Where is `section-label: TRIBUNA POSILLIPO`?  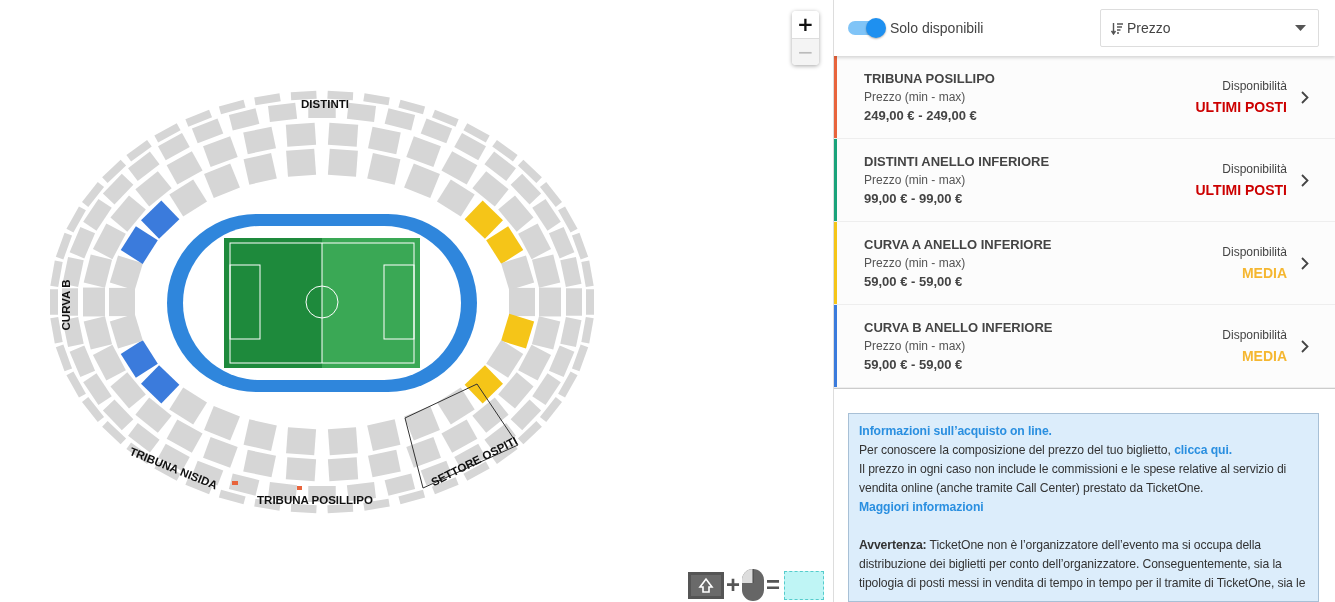 section-label: TRIBUNA POSILLIPO is located at coordinates (315, 500).